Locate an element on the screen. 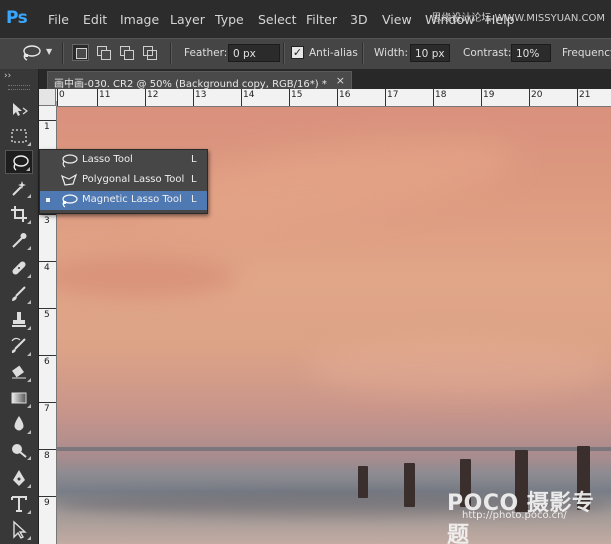 The width and height of the screenshot is (611, 544). ruler-label: 8 is located at coordinates (47, 456).